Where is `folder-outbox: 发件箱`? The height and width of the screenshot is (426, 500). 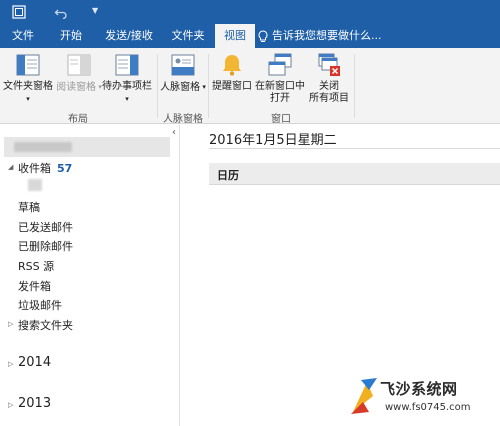
folder-outbox: 发件箱 is located at coordinates (34, 286).